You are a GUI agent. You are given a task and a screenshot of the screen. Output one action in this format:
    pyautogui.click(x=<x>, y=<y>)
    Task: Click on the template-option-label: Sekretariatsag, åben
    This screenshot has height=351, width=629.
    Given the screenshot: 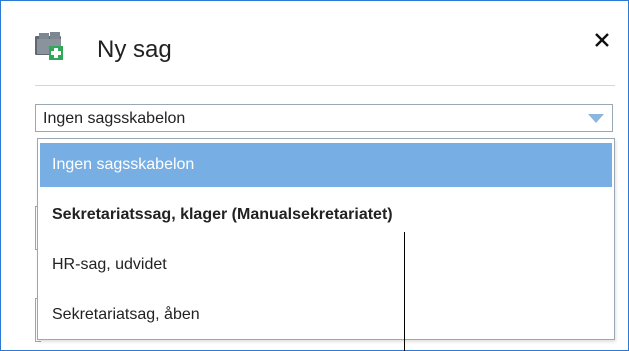 What is the action you would take?
    pyautogui.click(x=126, y=314)
    